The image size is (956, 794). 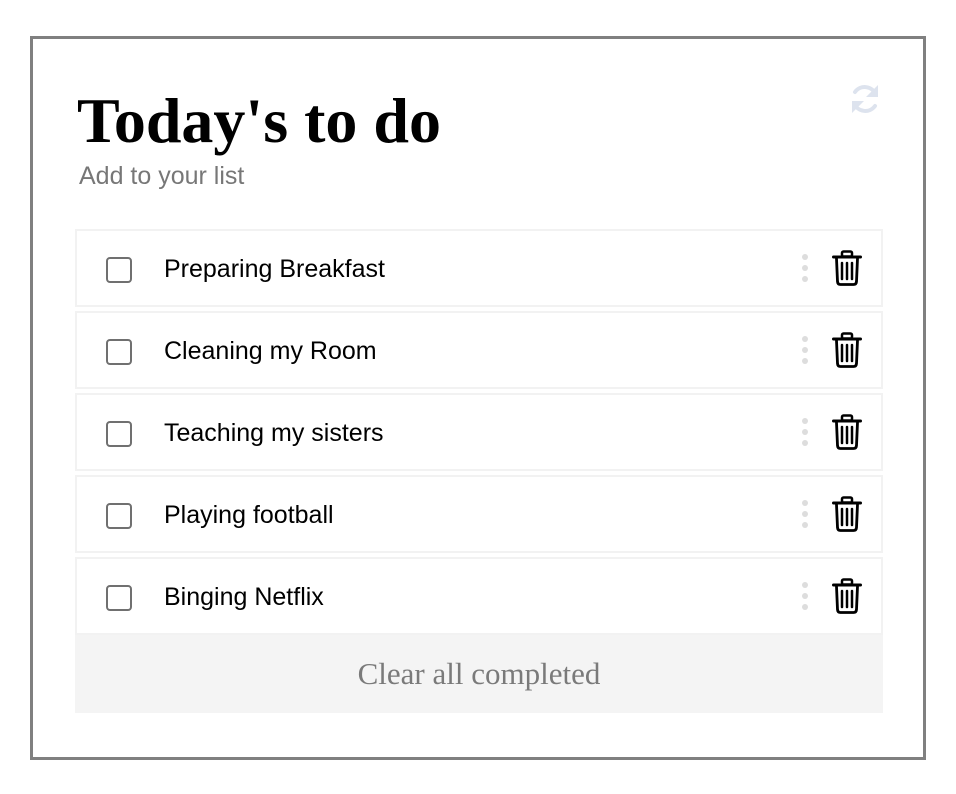 What do you see at coordinates (479, 674) in the screenshot?
I see `clear-completed-button: Clear all completed` at bounding box center [479, 674].